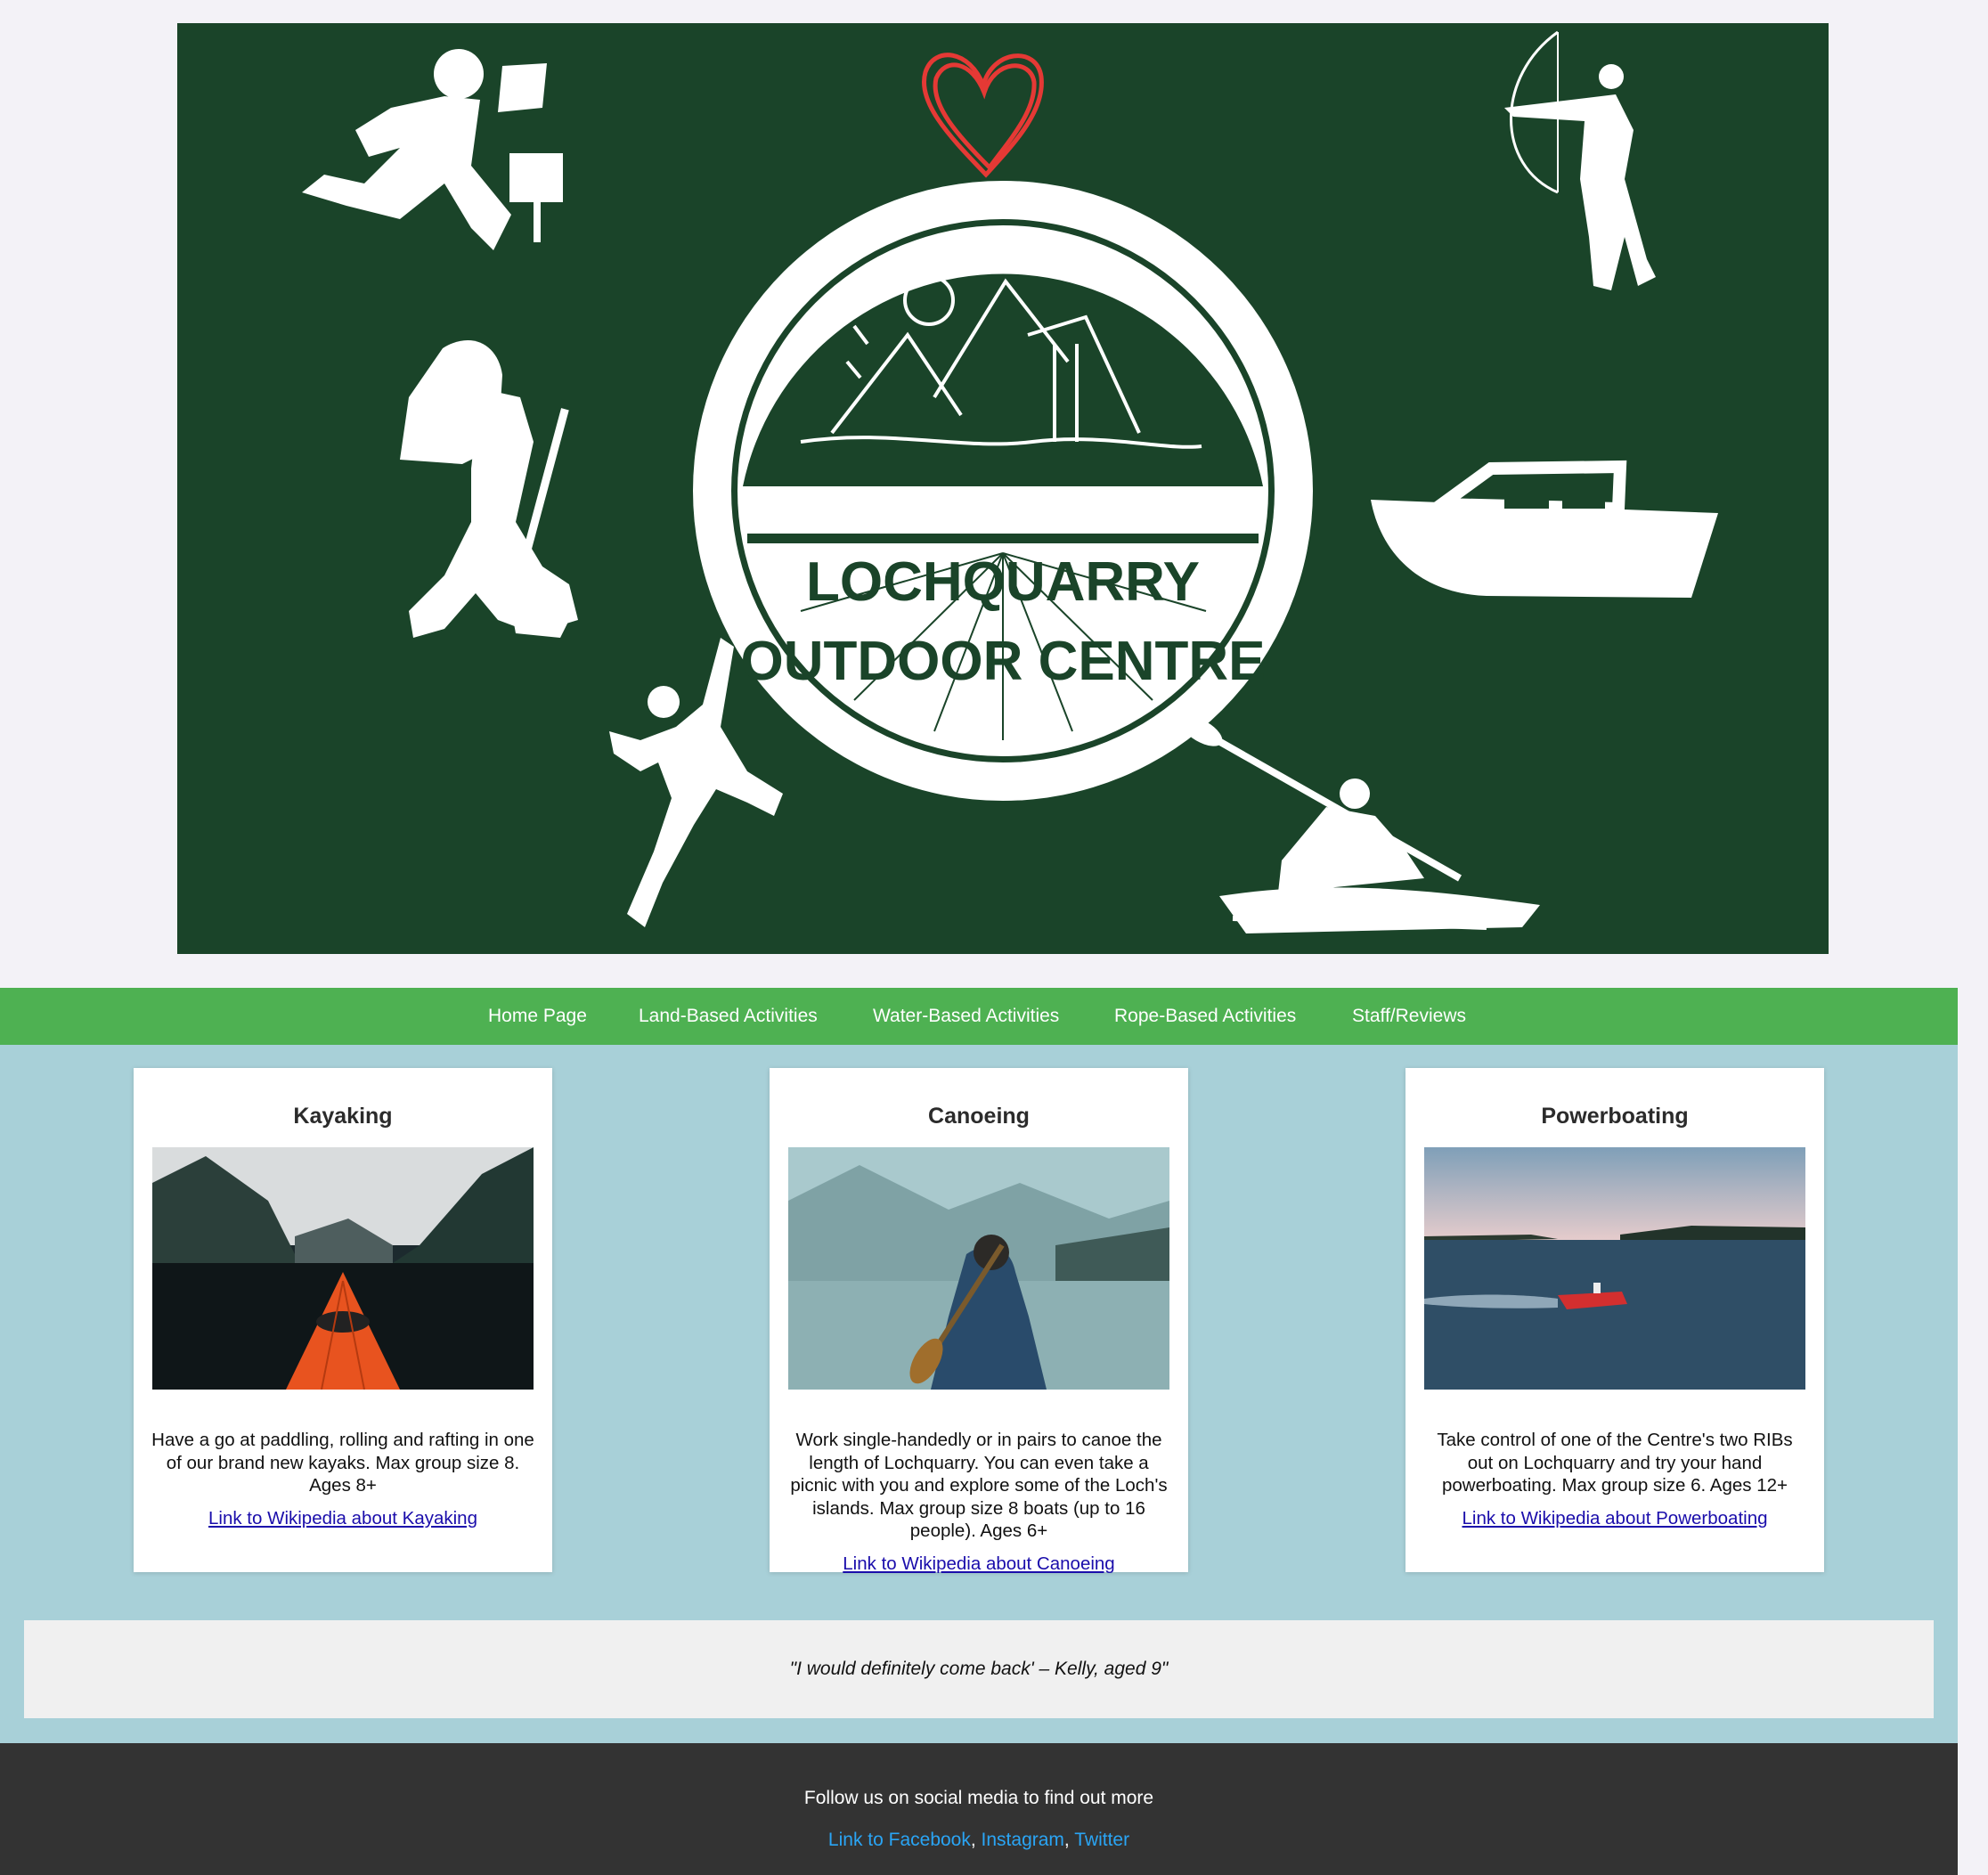 Image resolution: width=1988 pixels, height=1875 pixels. Describe the element at coordinates (1615, 1116) in the screenshot. I see `card-title: Powerboating` at that location.